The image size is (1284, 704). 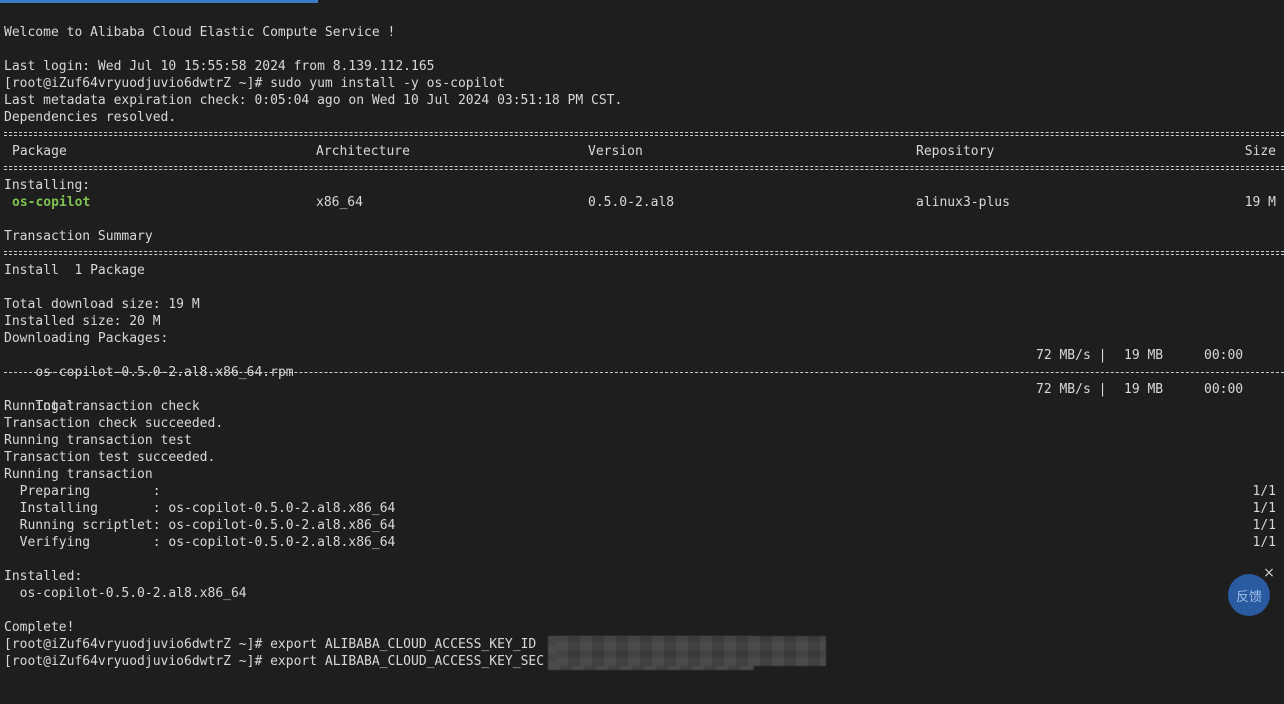 What do you see at coordinates (403, 644) in the screenshot?
I see `export-id-command: export ALIBABA_CLOUD_ACCESS_KEY_ID` at bounding box center [403, 644].